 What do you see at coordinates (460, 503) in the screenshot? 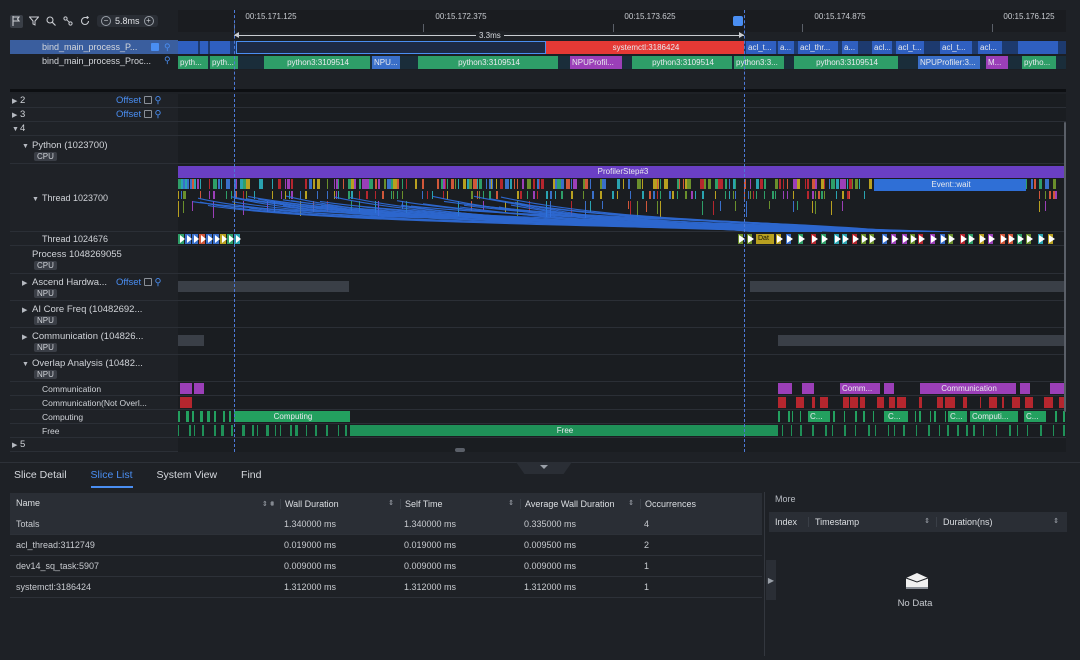
I see `column-header-self: Self Time ⇕` at bounding box center [460, 503].